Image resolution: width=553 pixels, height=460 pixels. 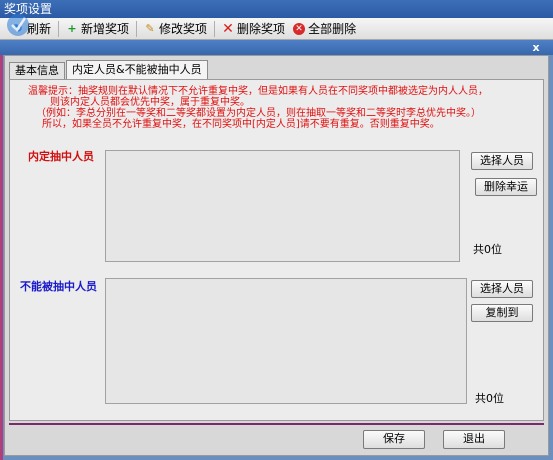 I want to click on exit-label: 退出, so click(x=474, y=438).